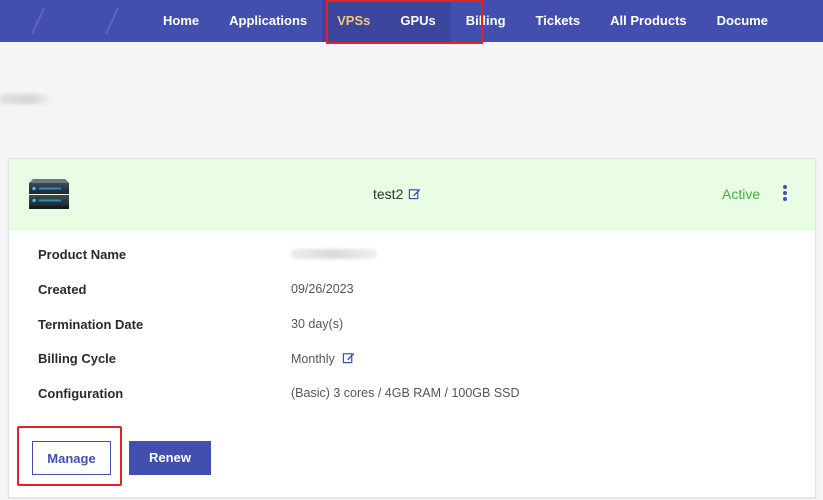 This screenshot has width=823, height=500. What do you see at coordinates (648, 21) in the screenshot?
I see `nav-item-all-products: All Products` at bounding box center [648, 21].